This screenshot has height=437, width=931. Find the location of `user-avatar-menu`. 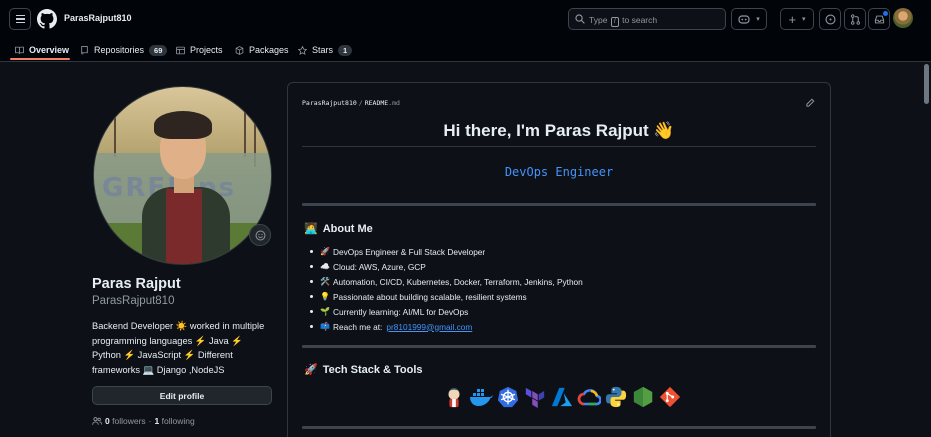

user-avatar-menu is located at coordinates (903, 18).